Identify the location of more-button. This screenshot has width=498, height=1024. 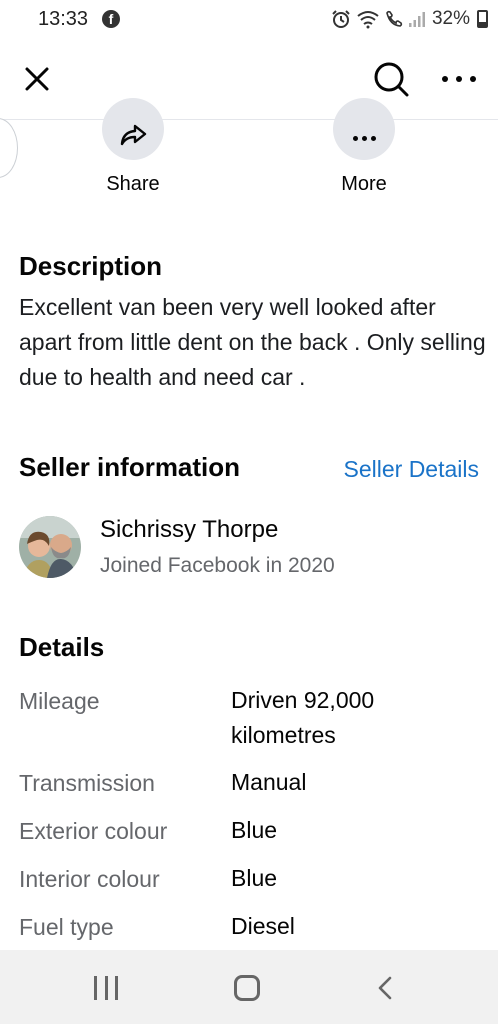
(364, 129).